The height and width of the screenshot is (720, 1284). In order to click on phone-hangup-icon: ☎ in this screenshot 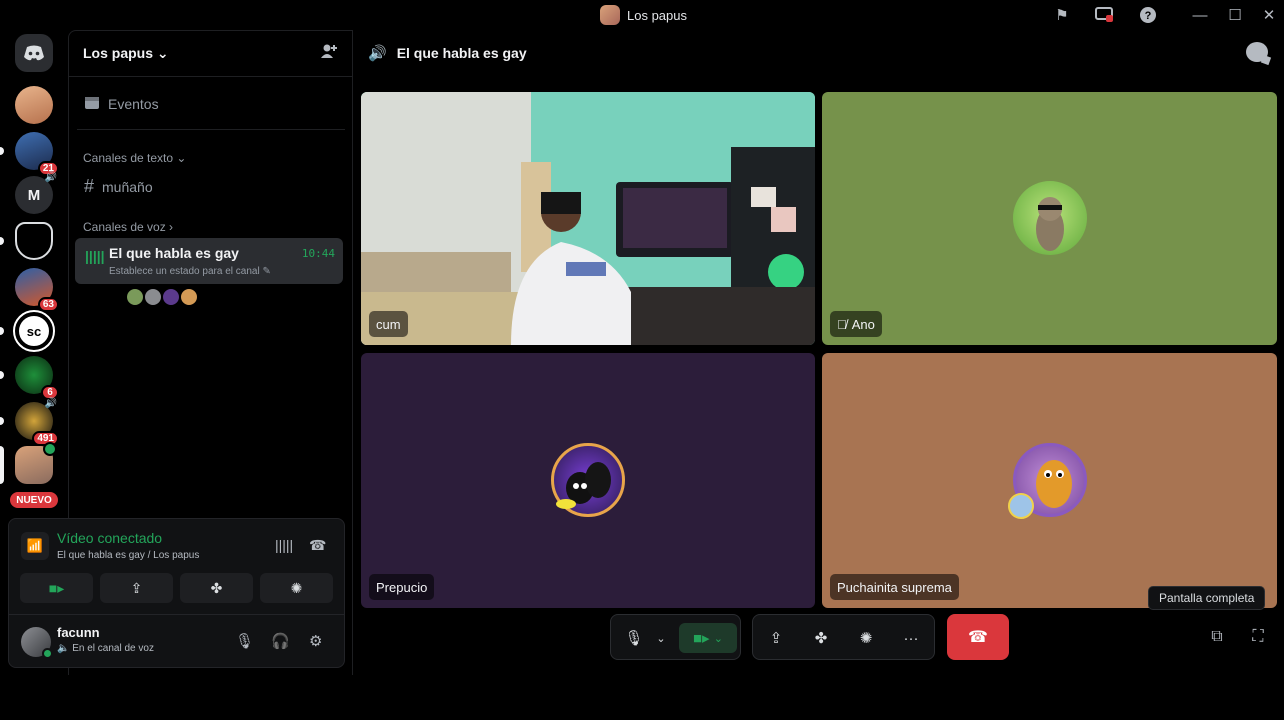, I will do `click(978, 637)`.